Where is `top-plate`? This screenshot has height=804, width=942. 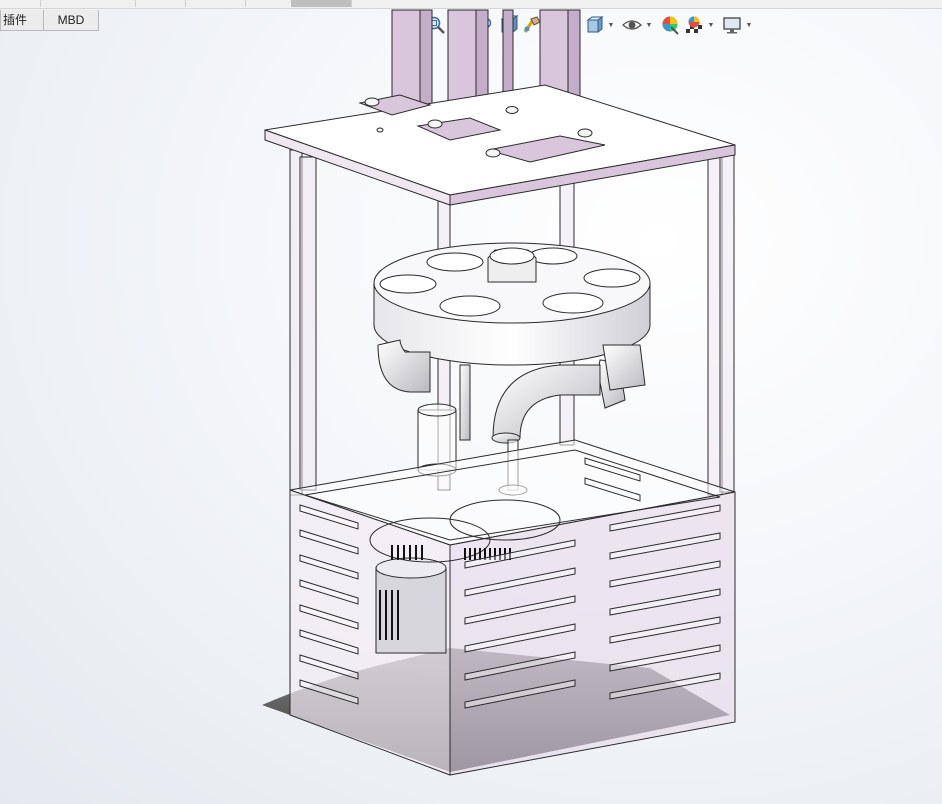 top-plate is located at coordinates (500, 145).